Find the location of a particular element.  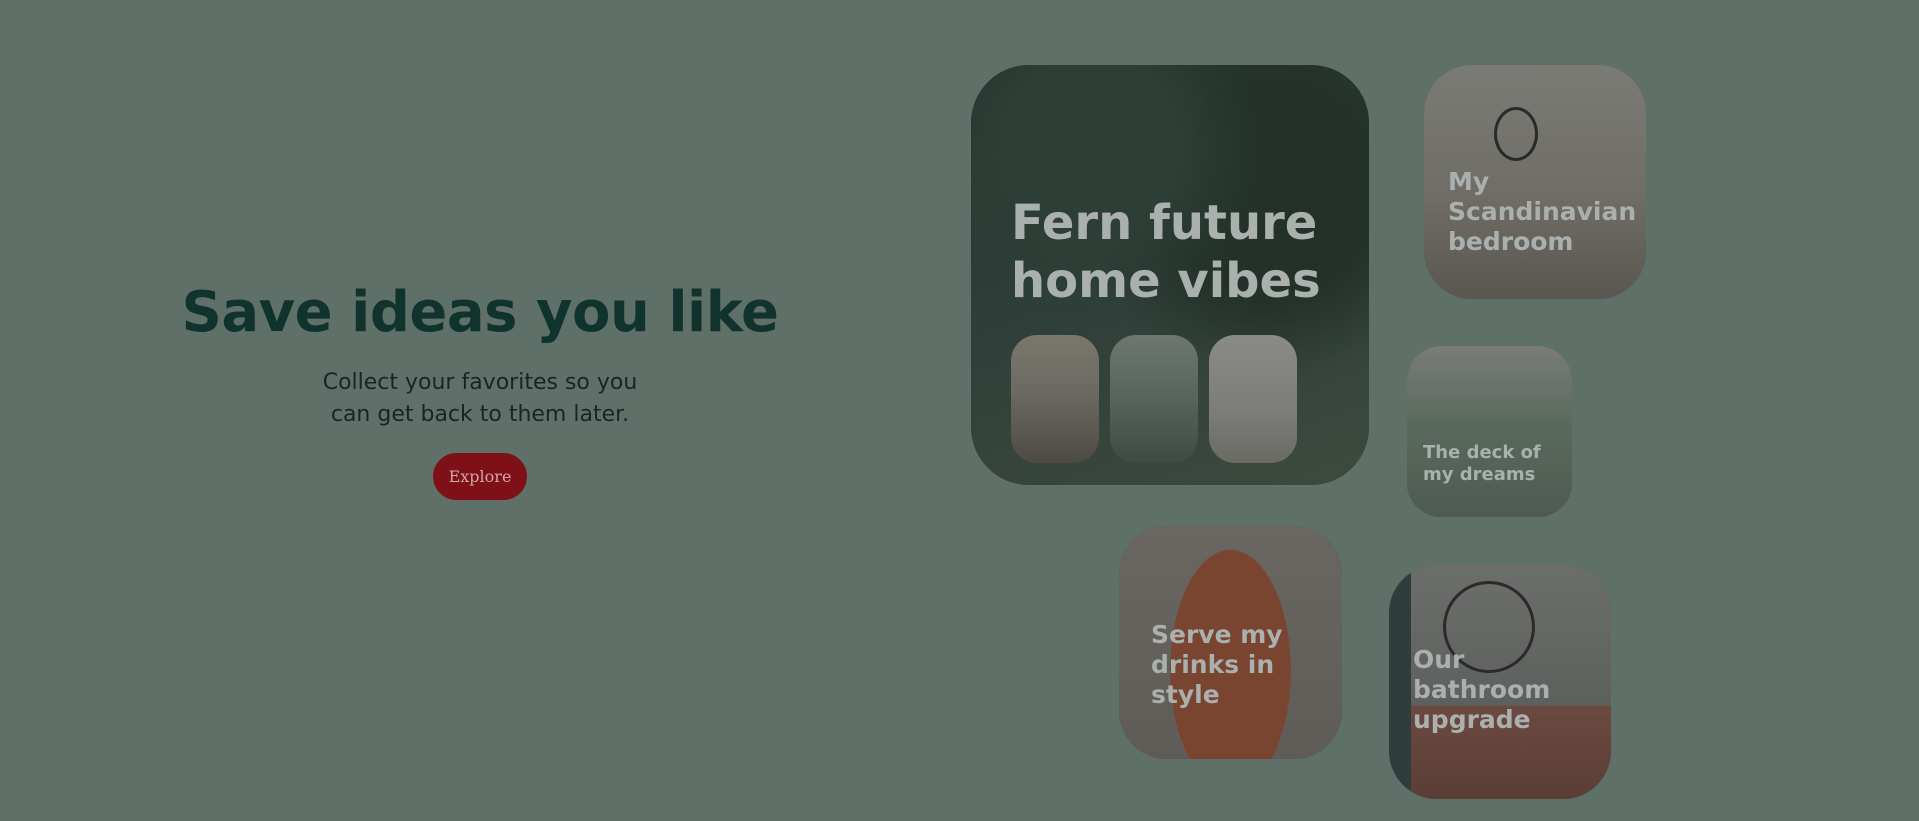

board-title: The deck of my dreams is located at coordinates (1482, 463).